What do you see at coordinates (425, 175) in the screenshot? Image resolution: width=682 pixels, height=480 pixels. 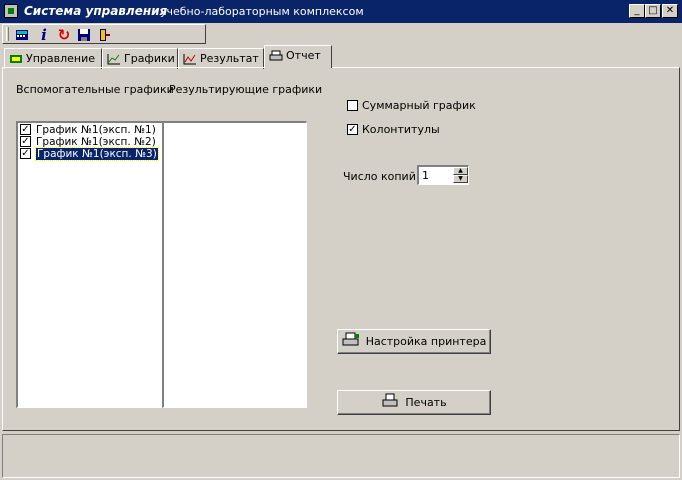 I see `copies-value: 1` at bounding box center [425, 175].